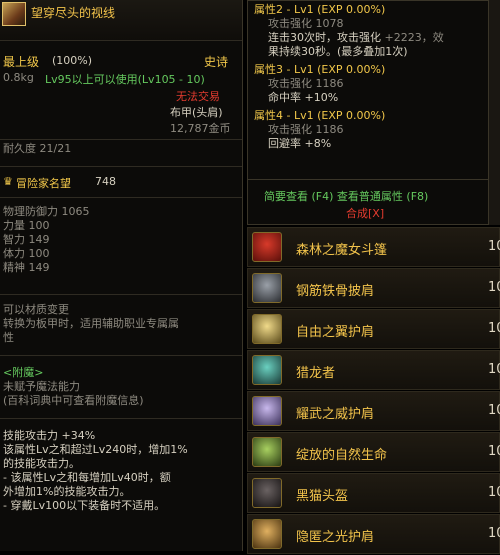 The height and width of the screenshot is (555, 500). I want to click on attr2-line: 攻击强化 1078, so click(306, 23).